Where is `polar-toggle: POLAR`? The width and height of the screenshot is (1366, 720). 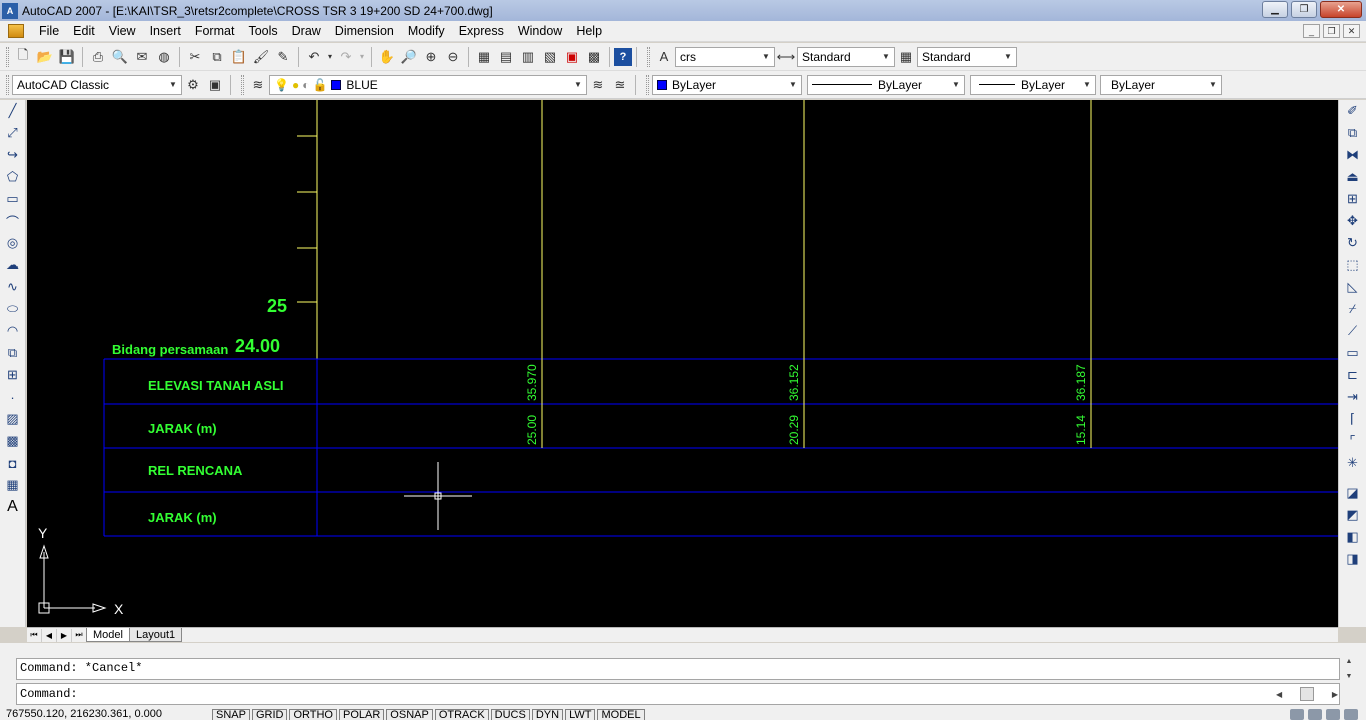 polar-toggle: POLAR is located at coordinates (362, 714).